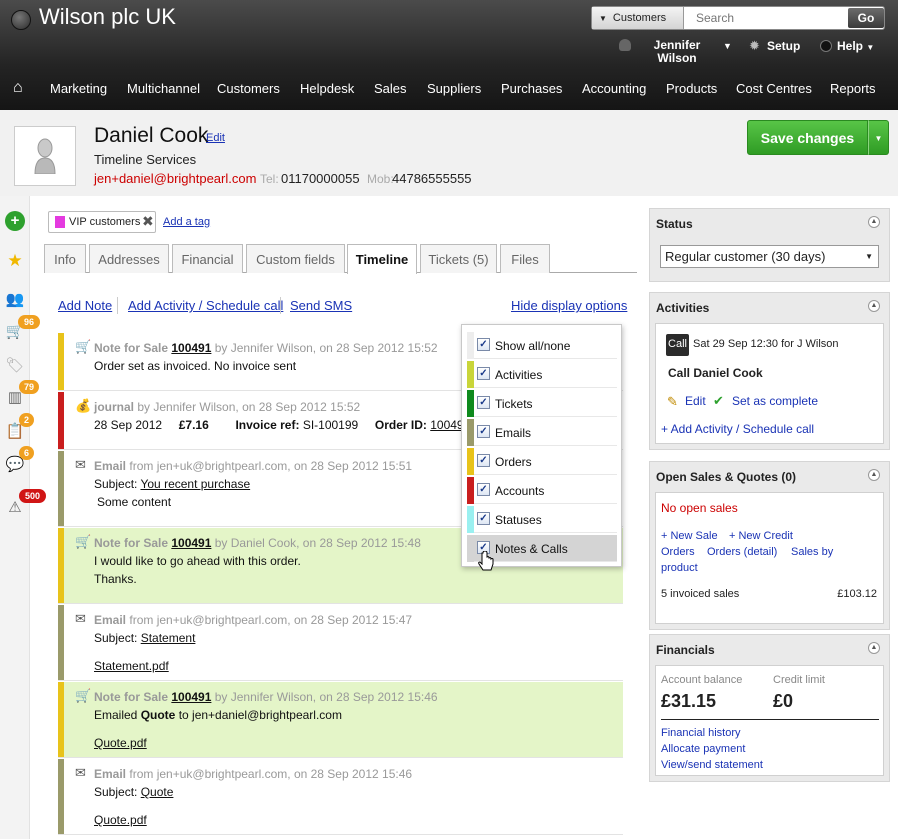 The image size is (898, 839). I want to click on tel-value: 01170000055, so click(320, 178).